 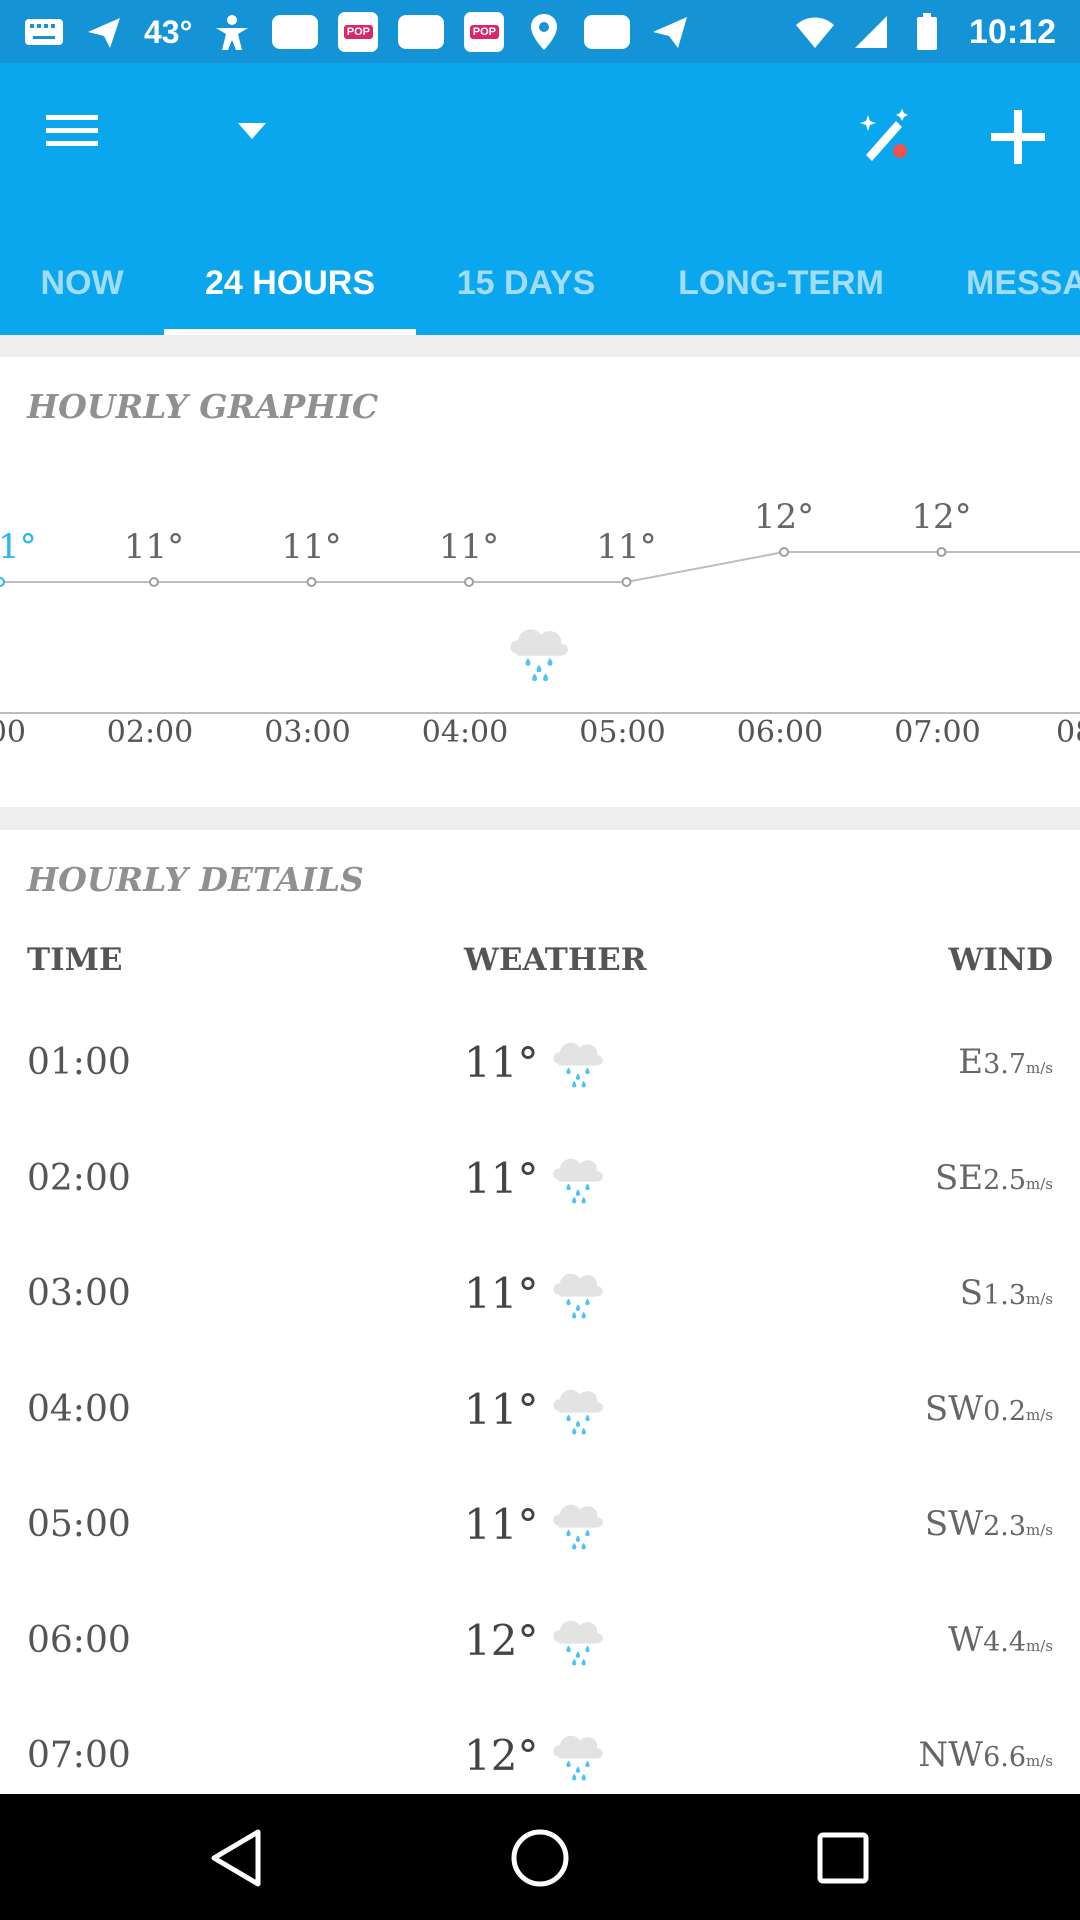 I want to click on wind-direction: W, so click(x=966, y=1639).